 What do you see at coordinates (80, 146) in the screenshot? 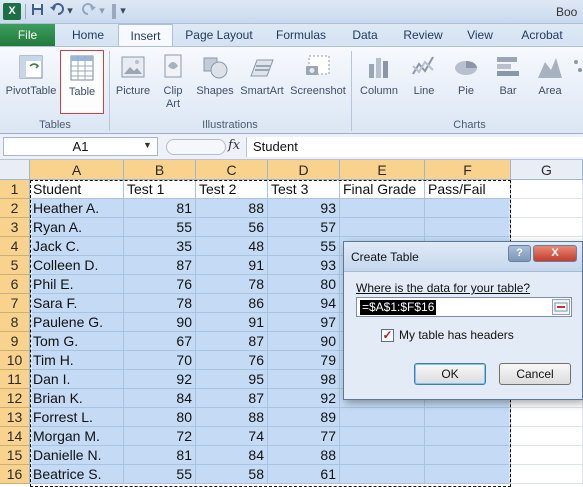
I see `name-box: A1` at bounding box center [80, 146].